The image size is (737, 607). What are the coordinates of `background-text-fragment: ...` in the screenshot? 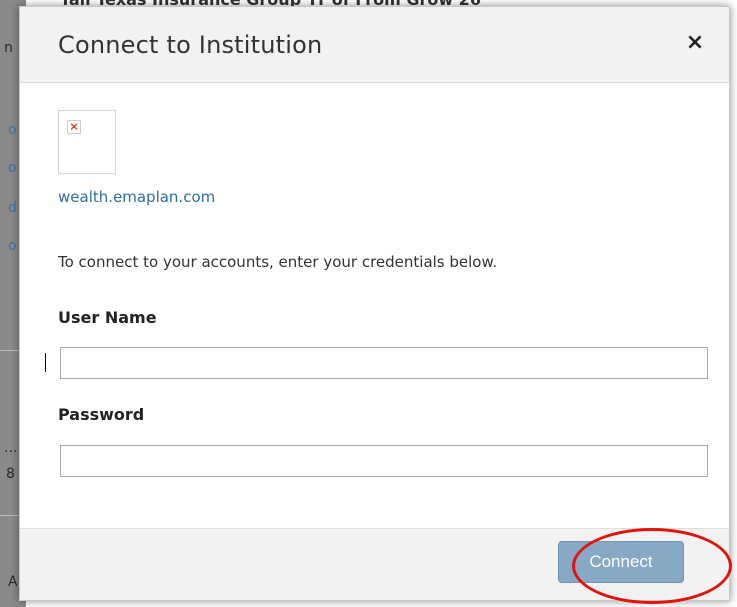 It's located at (11, 448).